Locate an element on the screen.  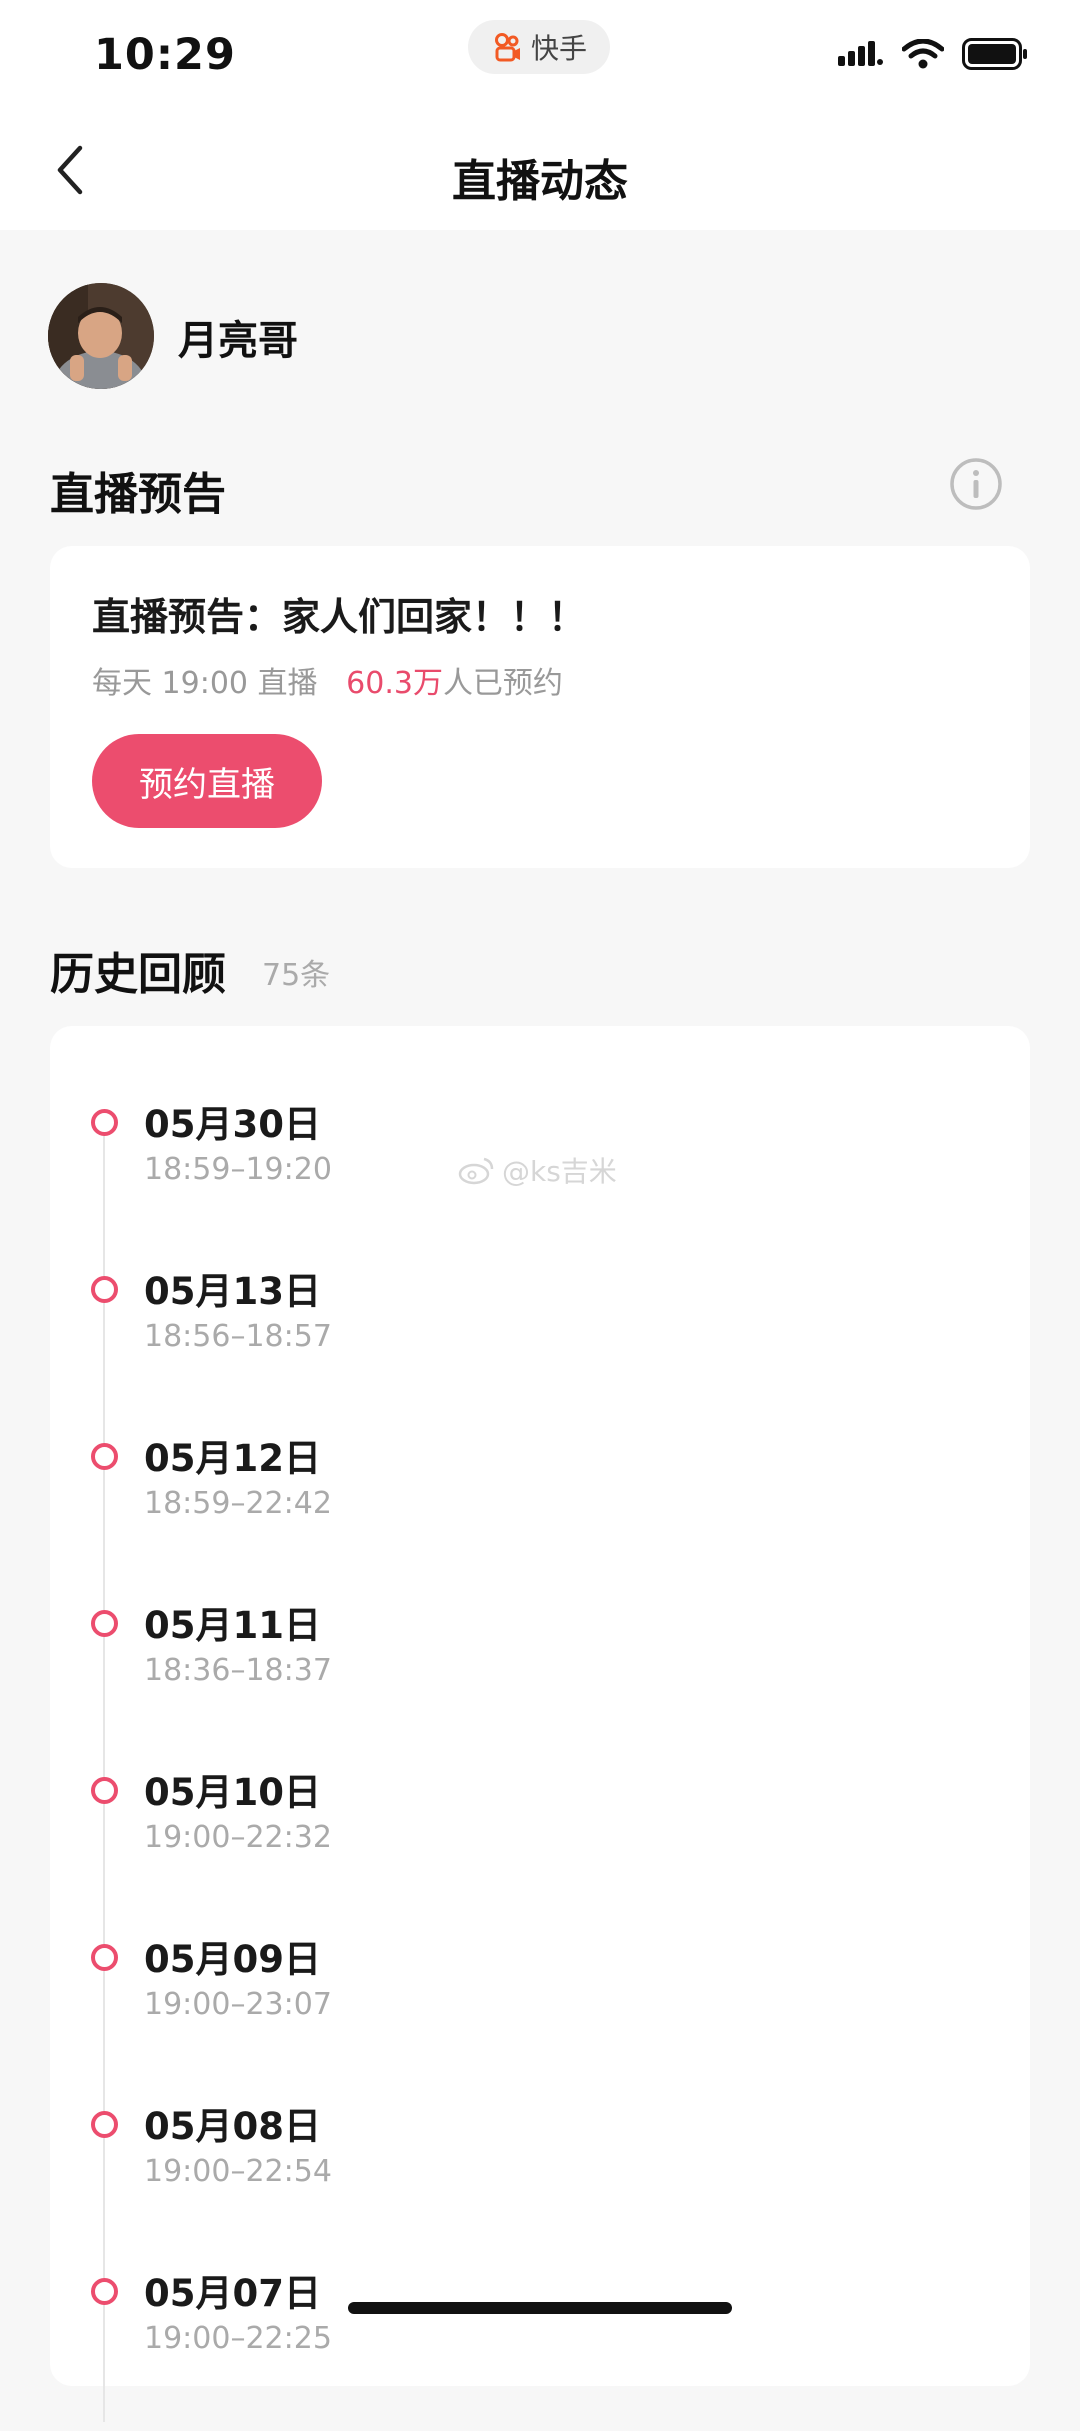
timeline-time: 19:00–22:25 is located at coordinates (238, 2338).